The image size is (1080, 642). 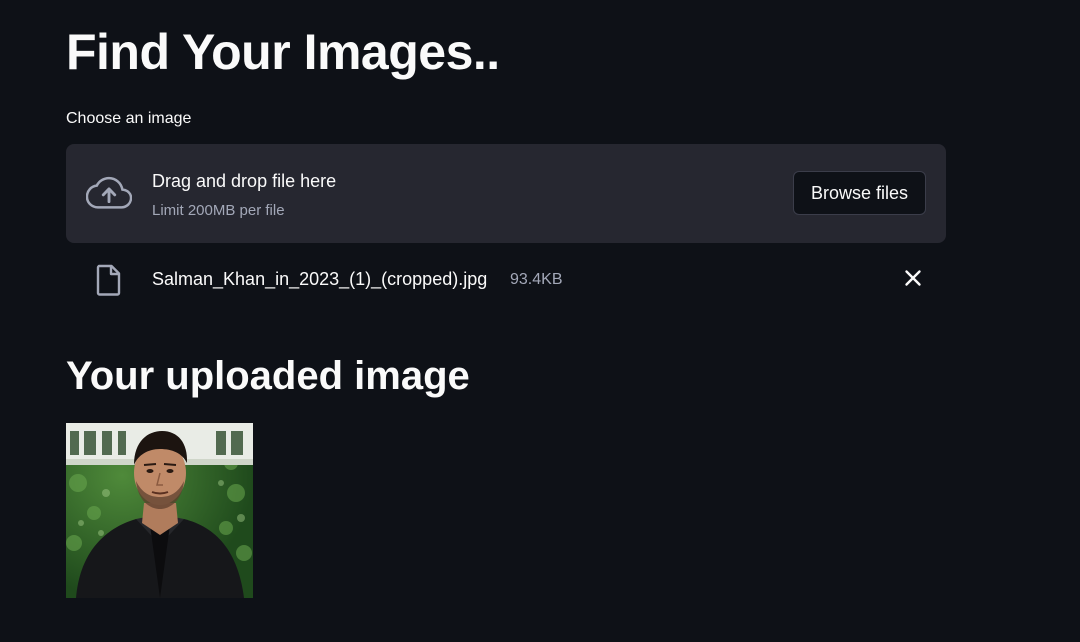 What do you see at coordinates (159, 510) in the screenshot?
I see `uploaded-image` at bounding box center [159, 510].